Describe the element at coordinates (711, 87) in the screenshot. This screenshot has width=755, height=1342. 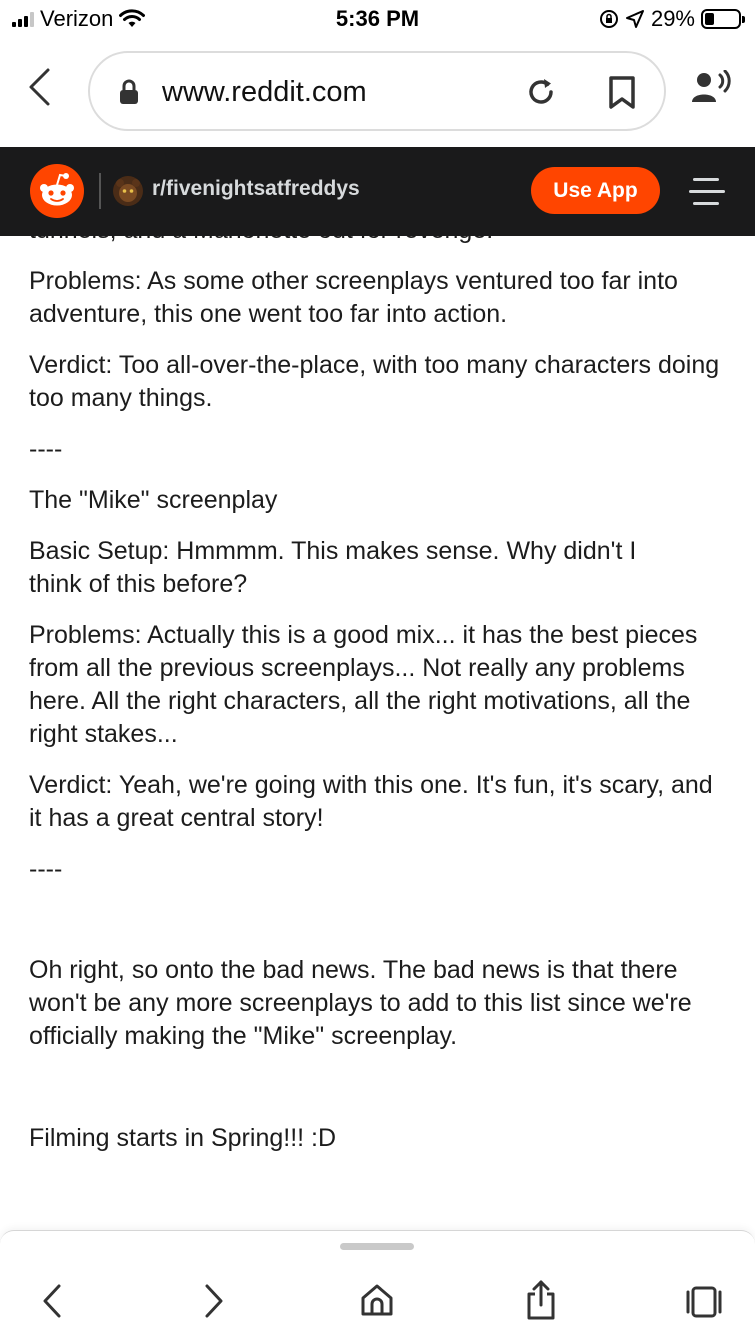
I see `reader-voice-icon` at that location.